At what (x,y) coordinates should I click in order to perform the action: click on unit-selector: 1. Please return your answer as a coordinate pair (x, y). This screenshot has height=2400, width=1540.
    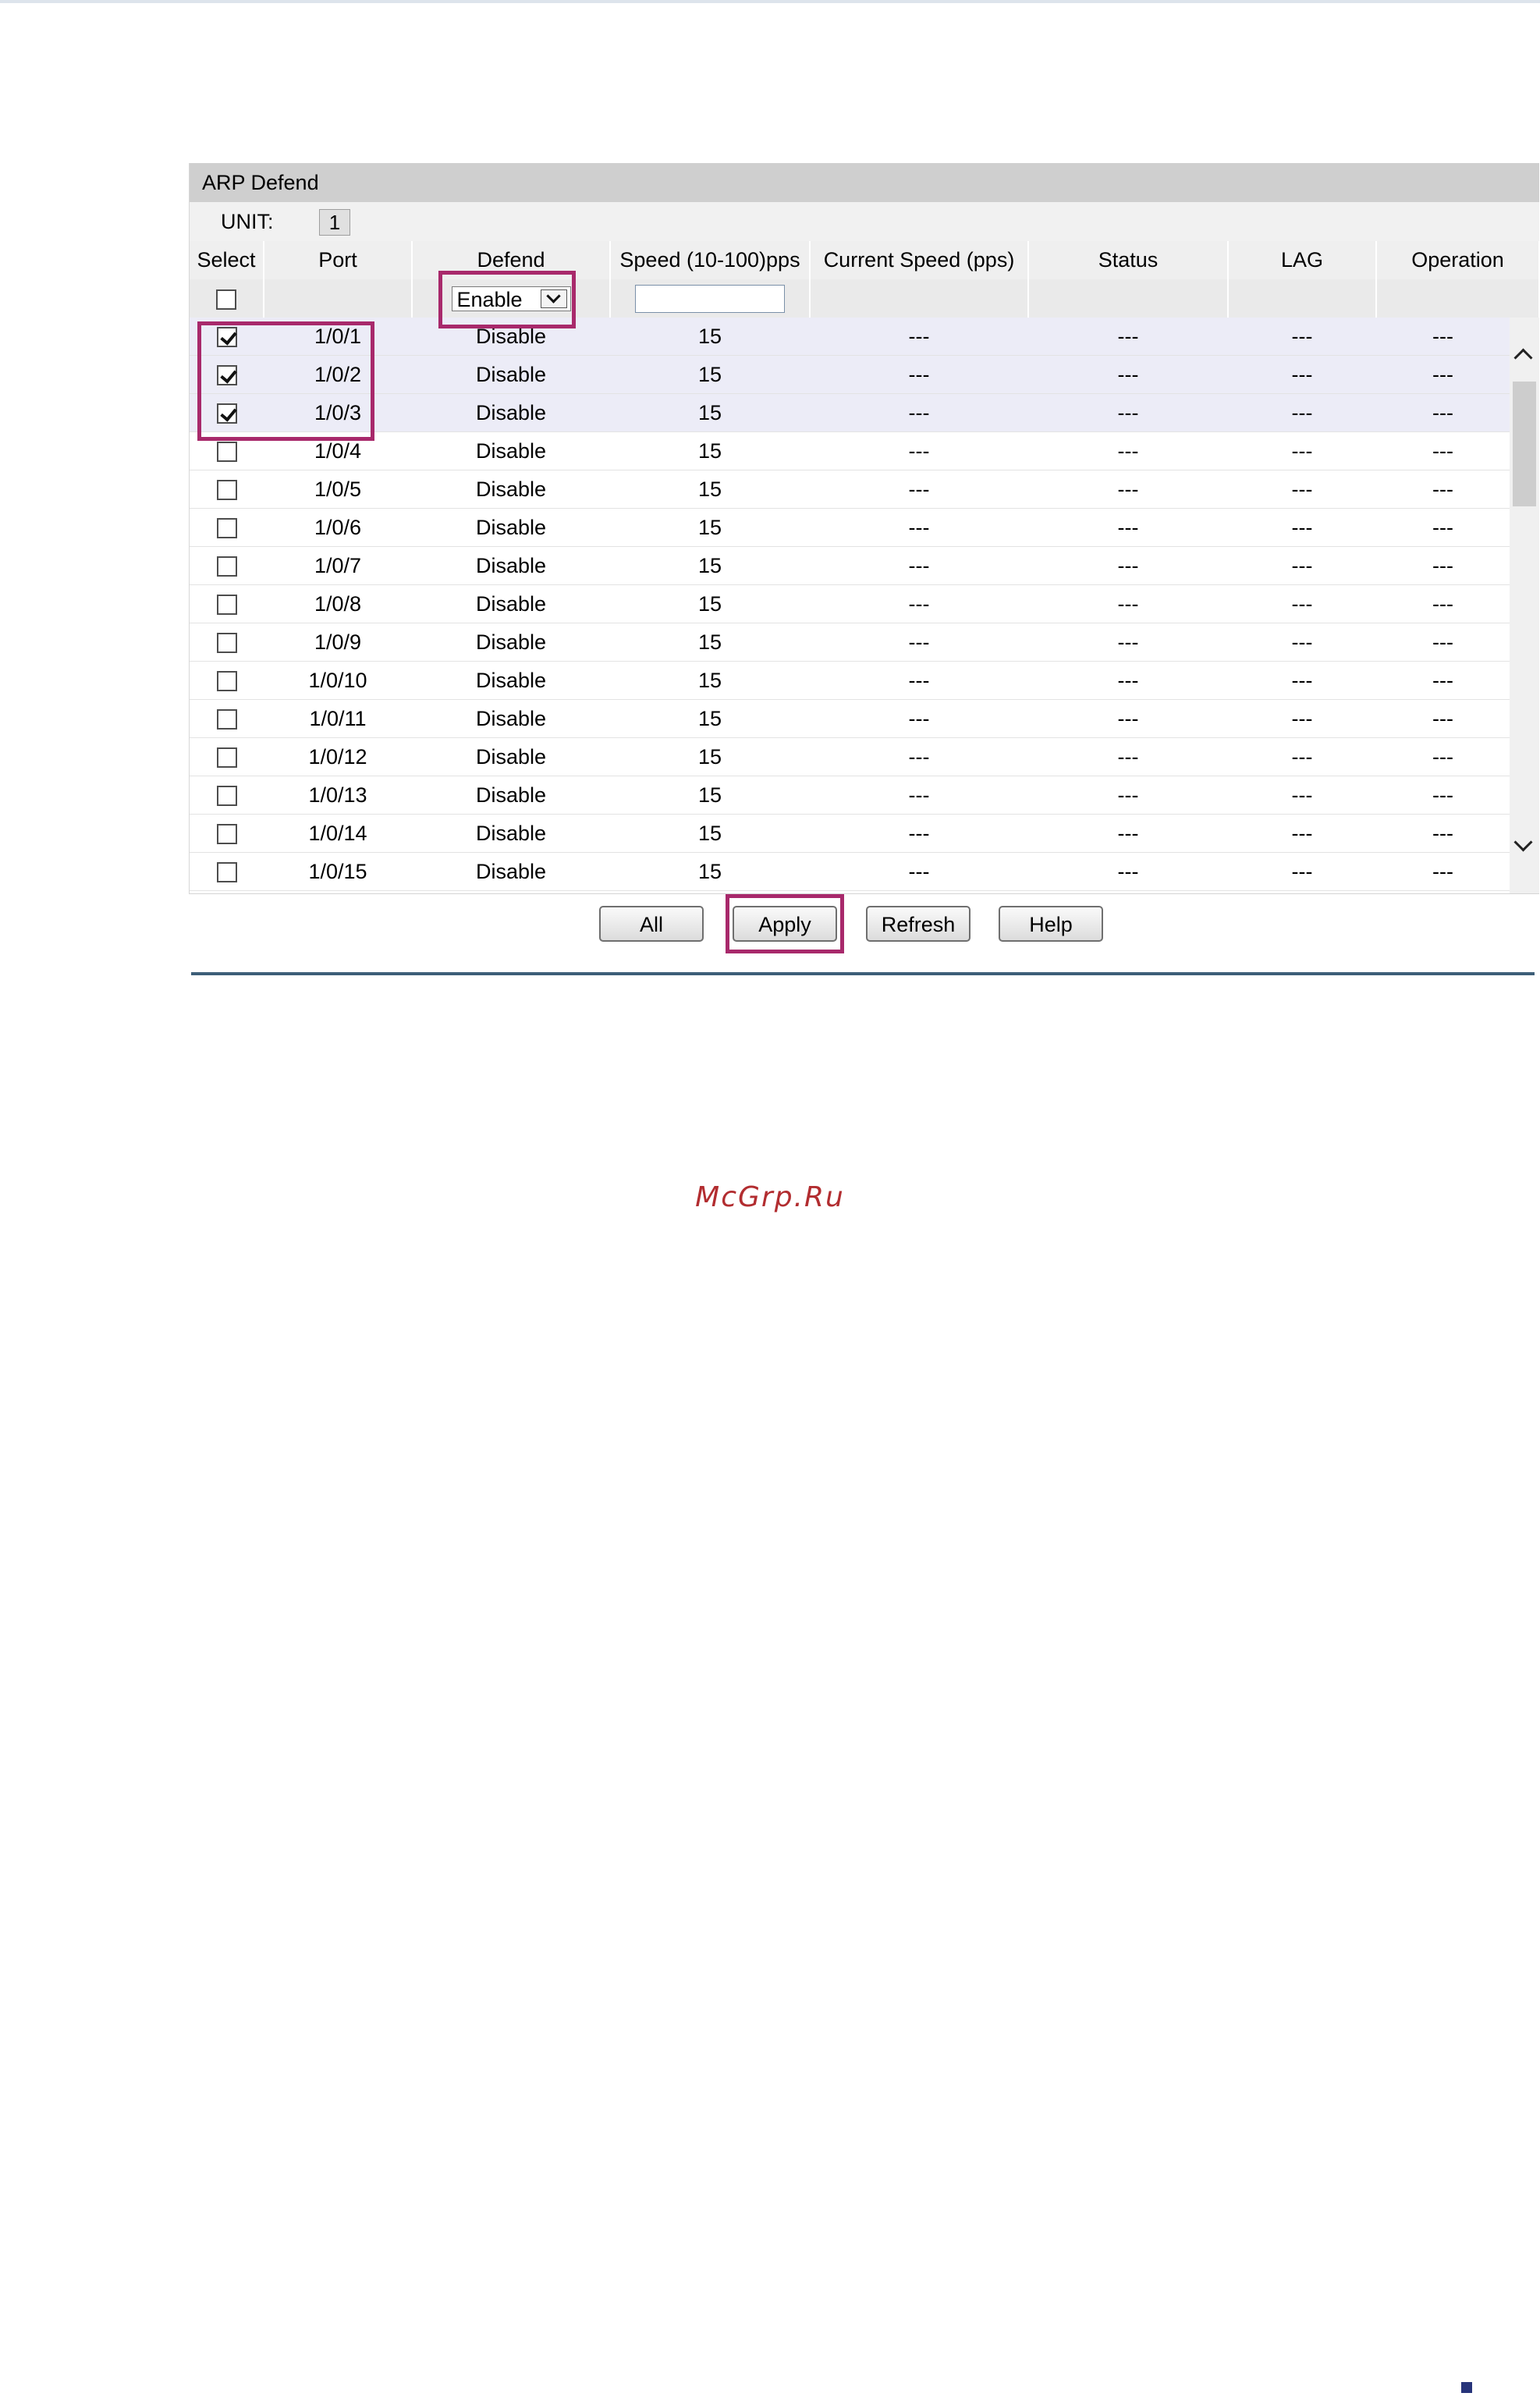
    Looking at the image, I should click on (334, 222).